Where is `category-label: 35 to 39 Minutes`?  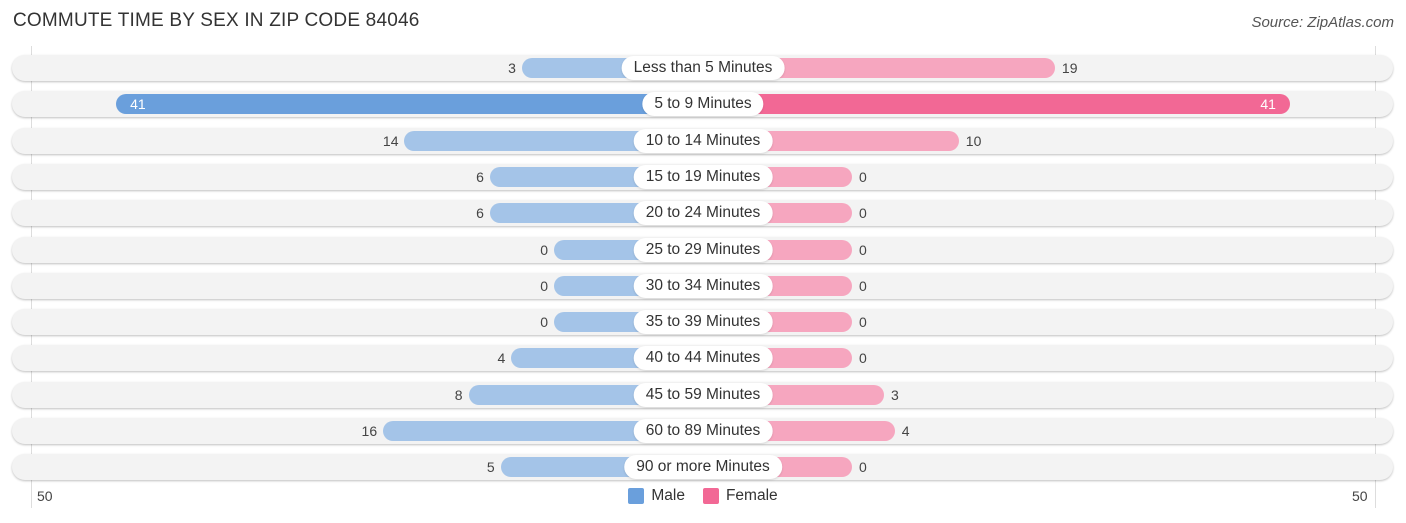
category-label: 35 to 39 Minutes is located at coordinates (703, 322).